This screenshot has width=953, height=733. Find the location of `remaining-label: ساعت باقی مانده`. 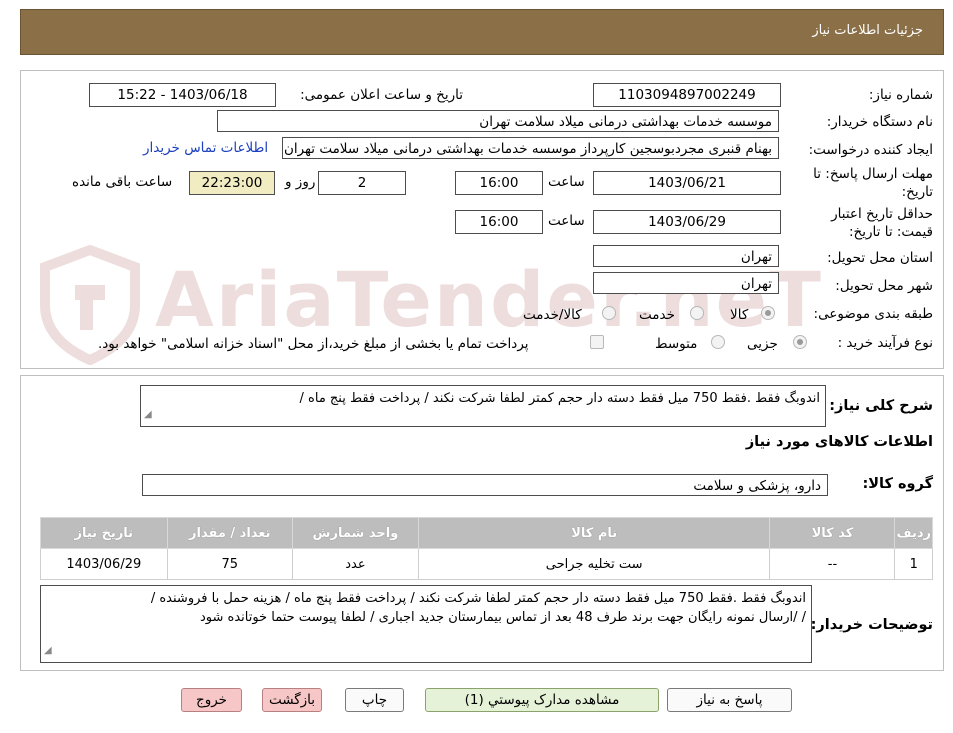

remaining-label: ساعت باقی مانده is located at coordinates (122, 182).